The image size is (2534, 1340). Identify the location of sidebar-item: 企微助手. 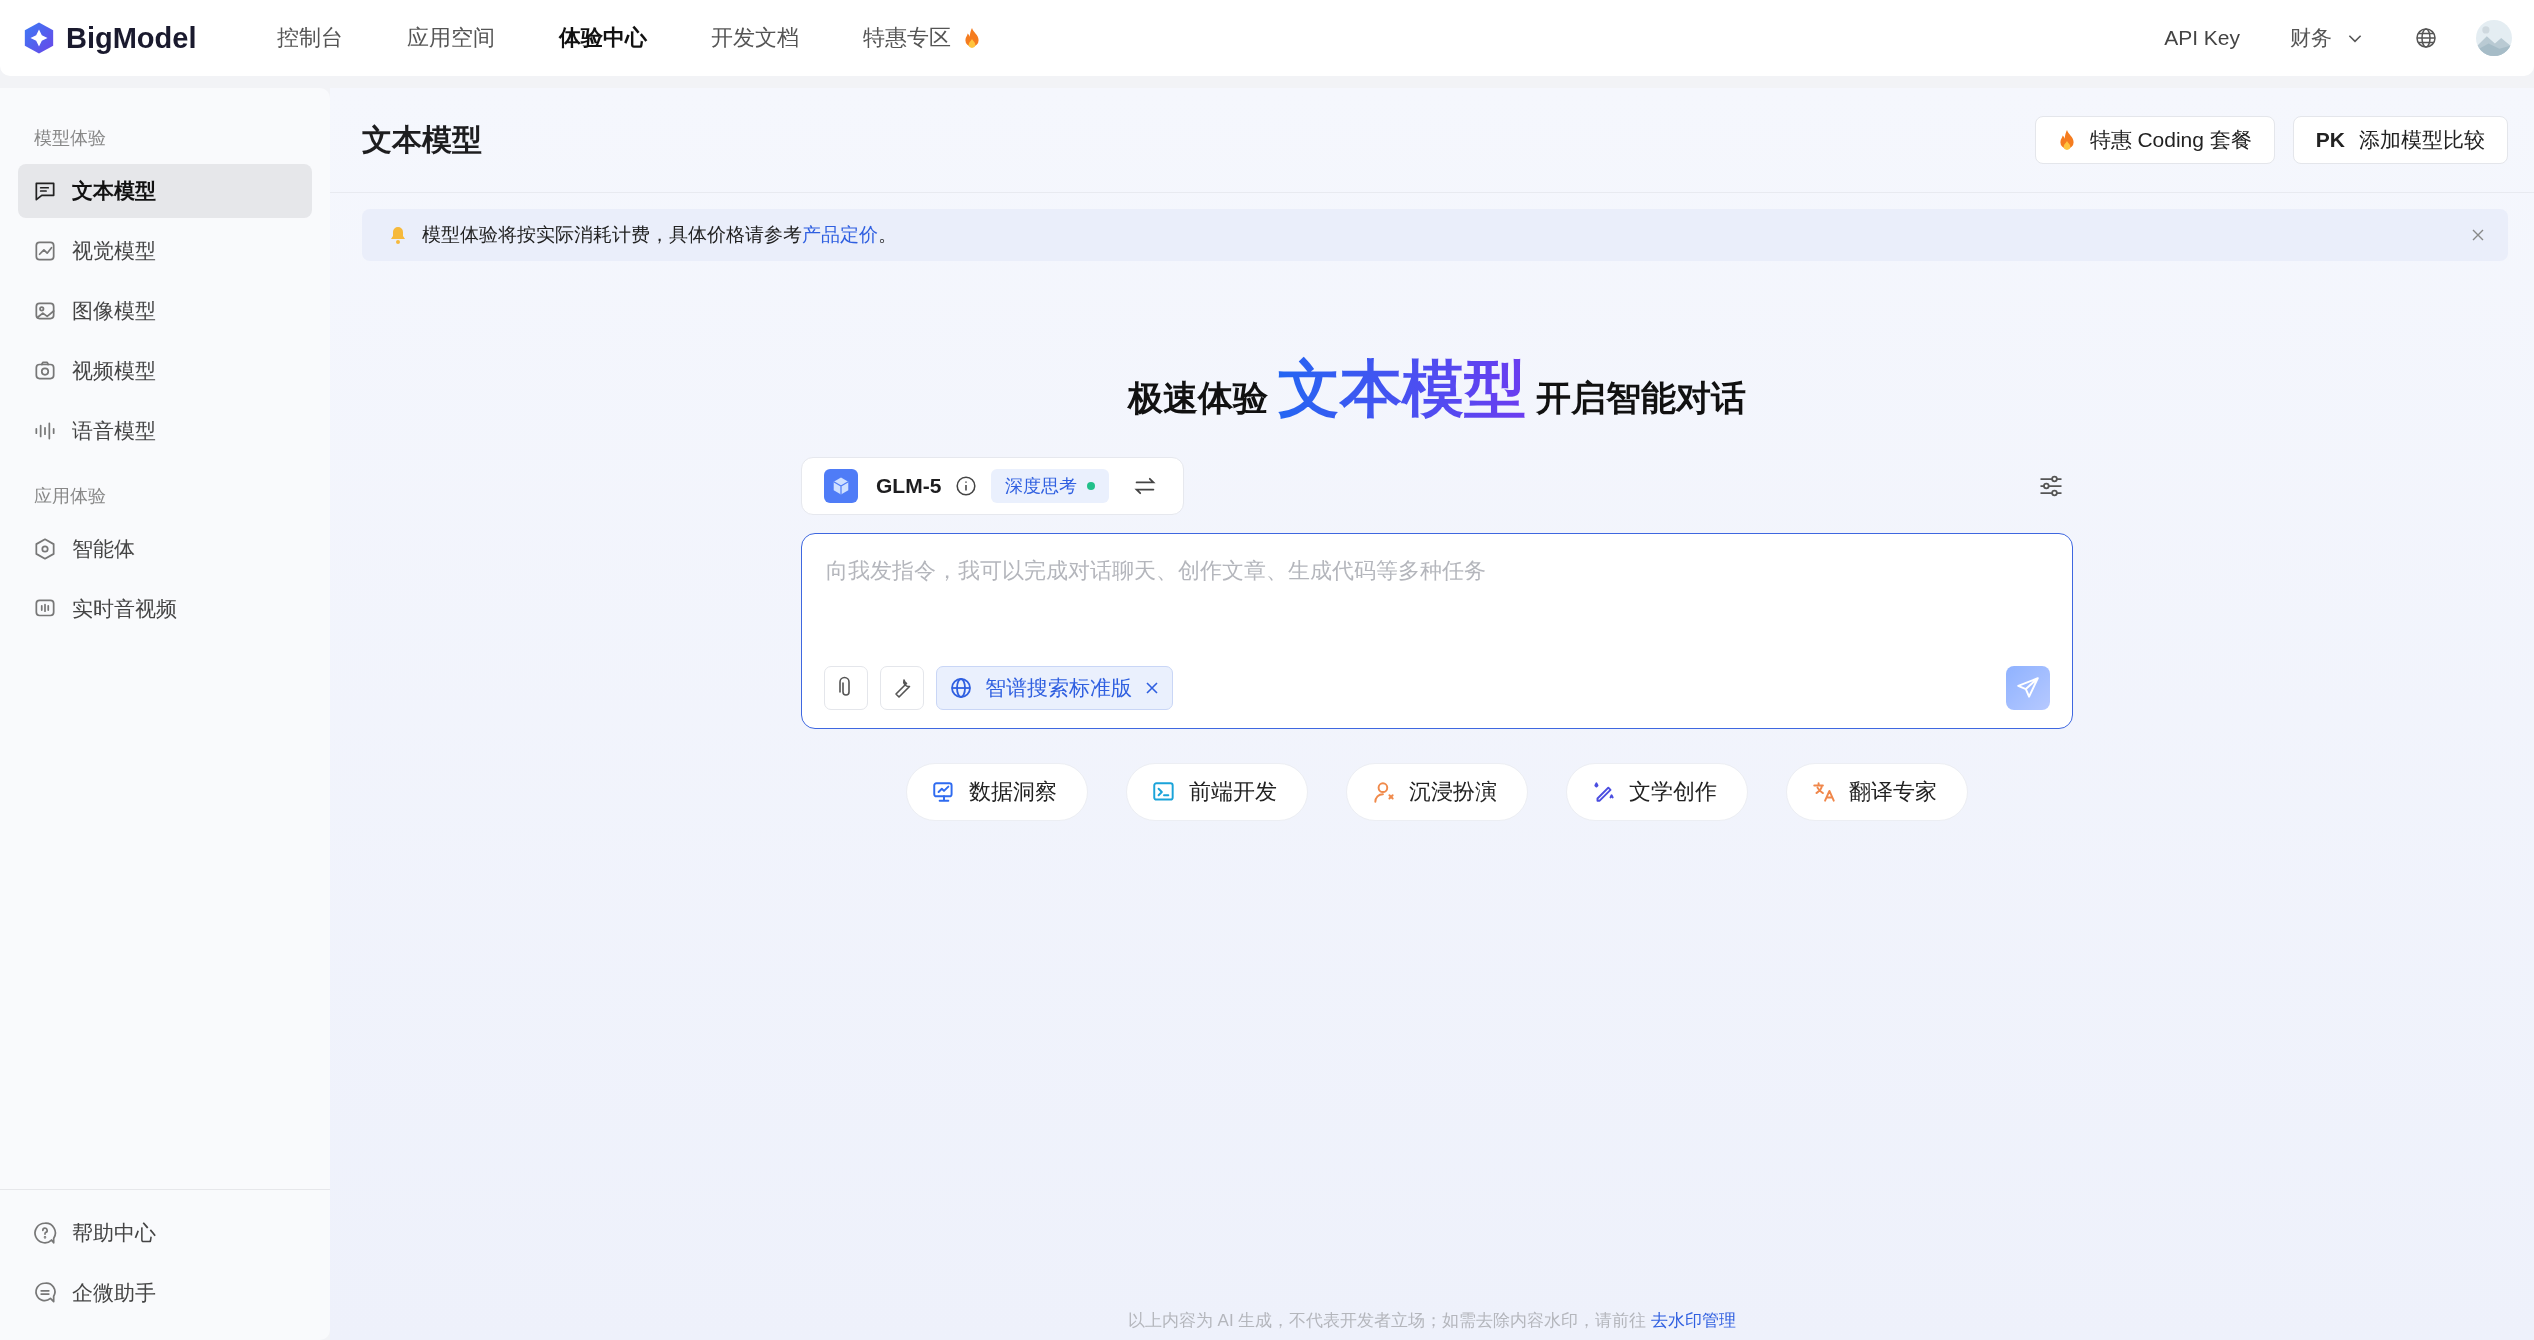
(165, 1293).